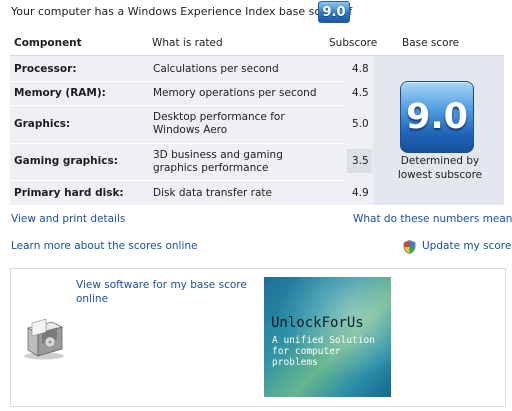  Describe the element at coordinates (360, 69) in the screenshot. I see `table-row-subscore: 4.8` at that location.